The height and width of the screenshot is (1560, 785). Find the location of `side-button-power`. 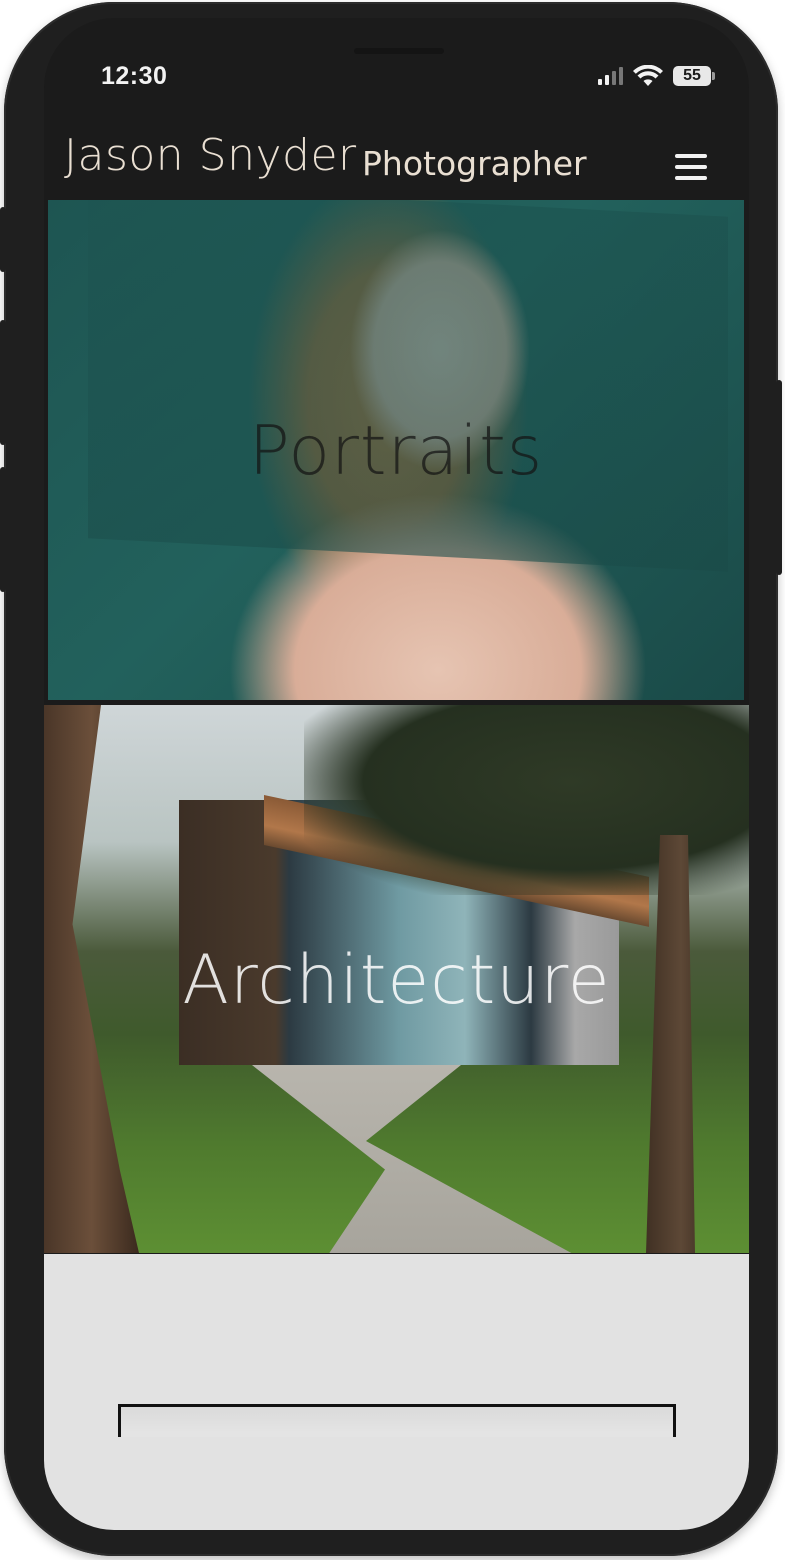

side-button-power is located at coordinates (779, 477).